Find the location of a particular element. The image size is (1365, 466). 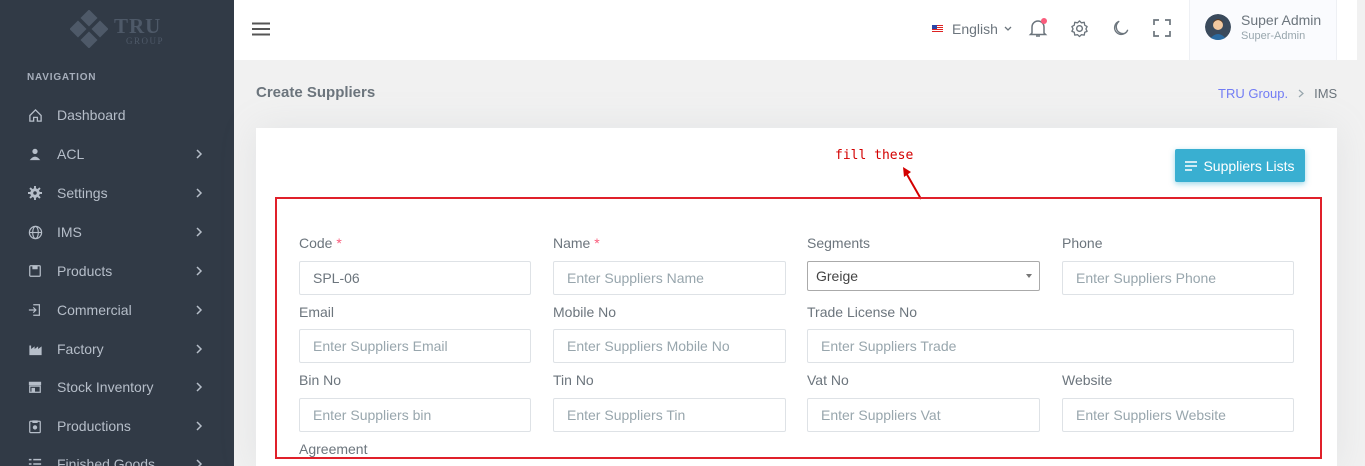

phone-label: Phone is located at coordinates (1082, 243).